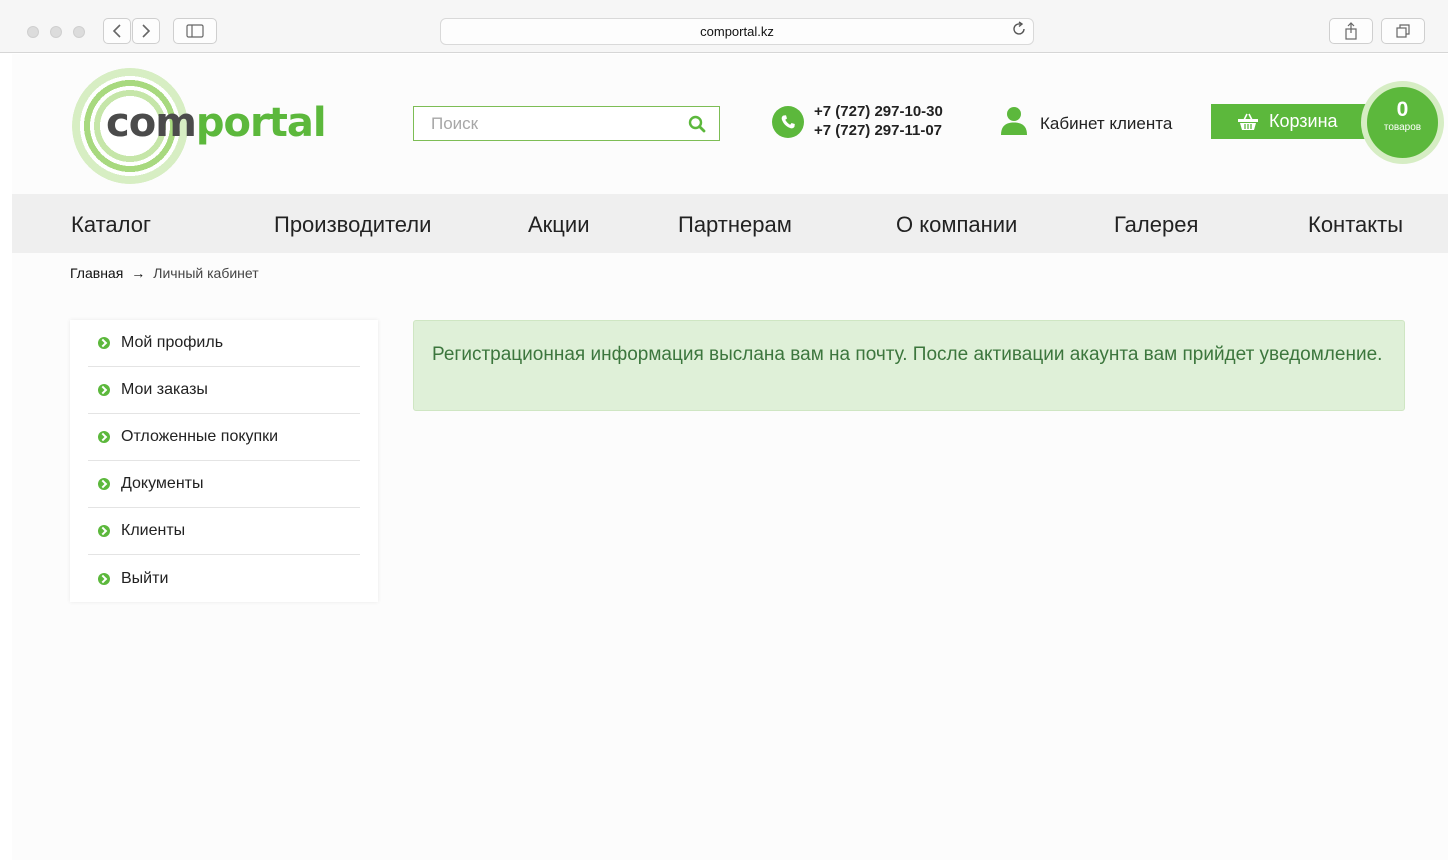 This screenshot has width=1448, height=860. I want to click on address-bar: comportal.kz, so click(737, 31).